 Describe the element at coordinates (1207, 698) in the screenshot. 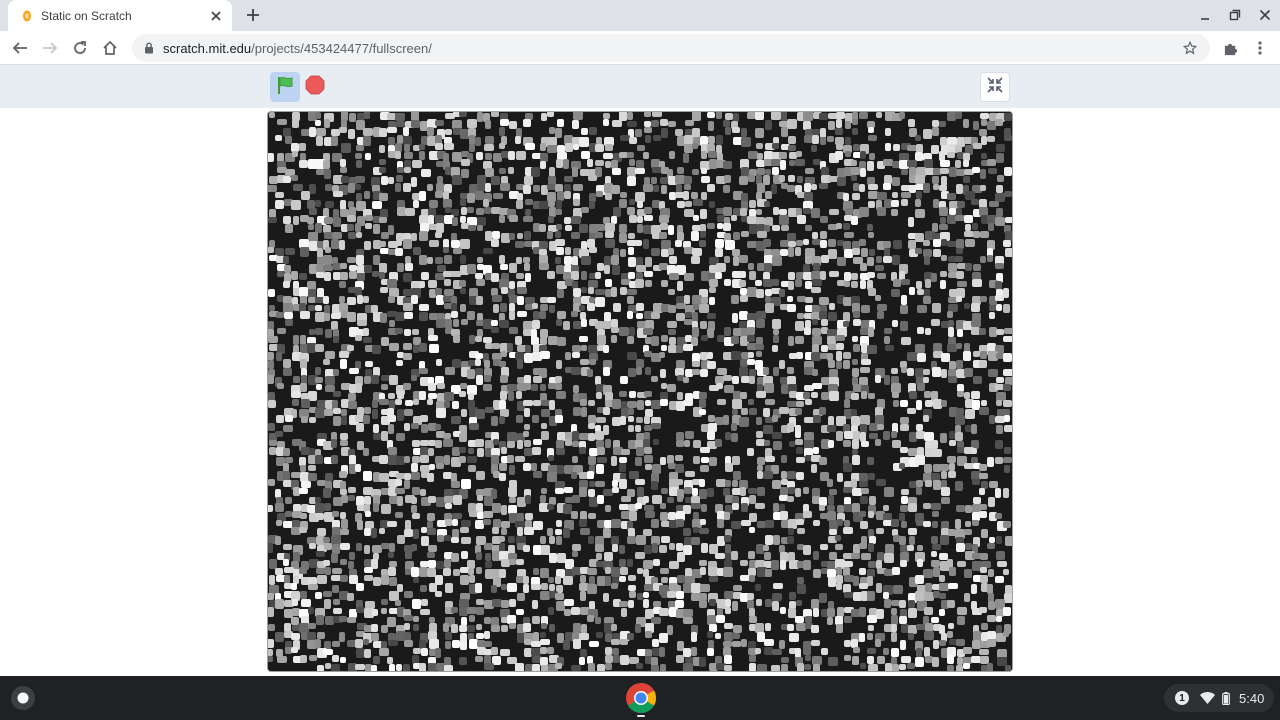

I see `wifi-icon` at that location.